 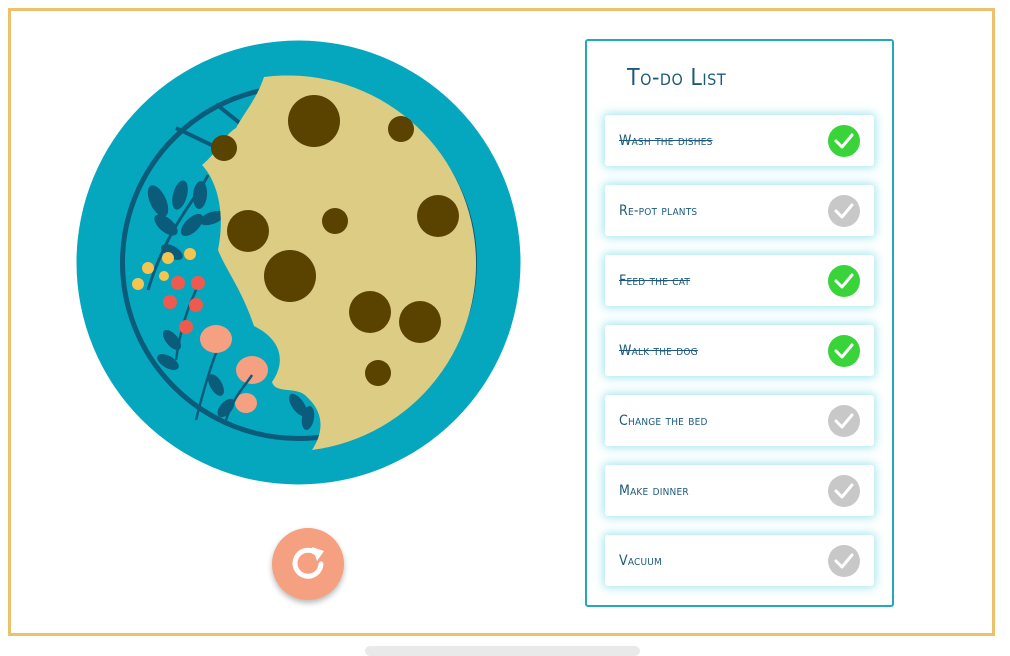 What do you see at coordinates (677, 78) in the screenshot?
I see `todo-list-title: To-do List` at bounding box center [677, 78].